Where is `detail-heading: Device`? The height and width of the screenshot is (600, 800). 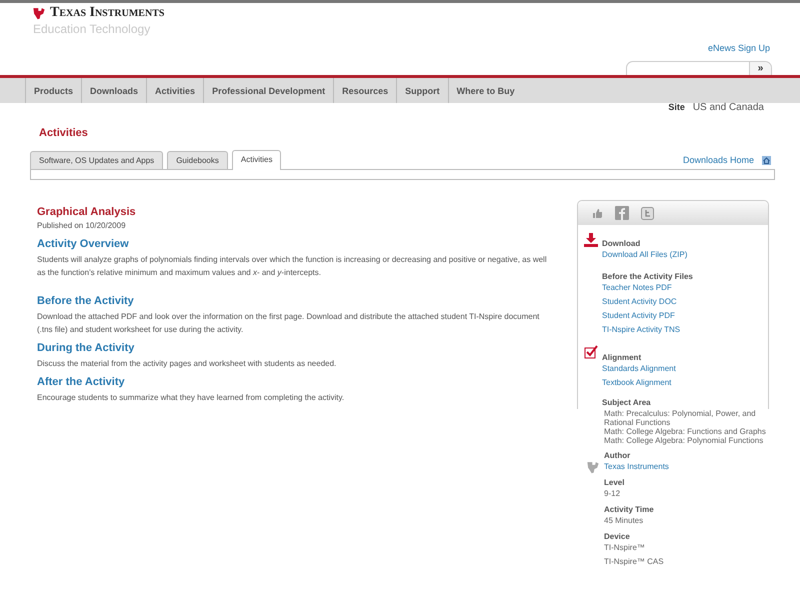
detail-heading: Device is located at coordinates (617, 536).